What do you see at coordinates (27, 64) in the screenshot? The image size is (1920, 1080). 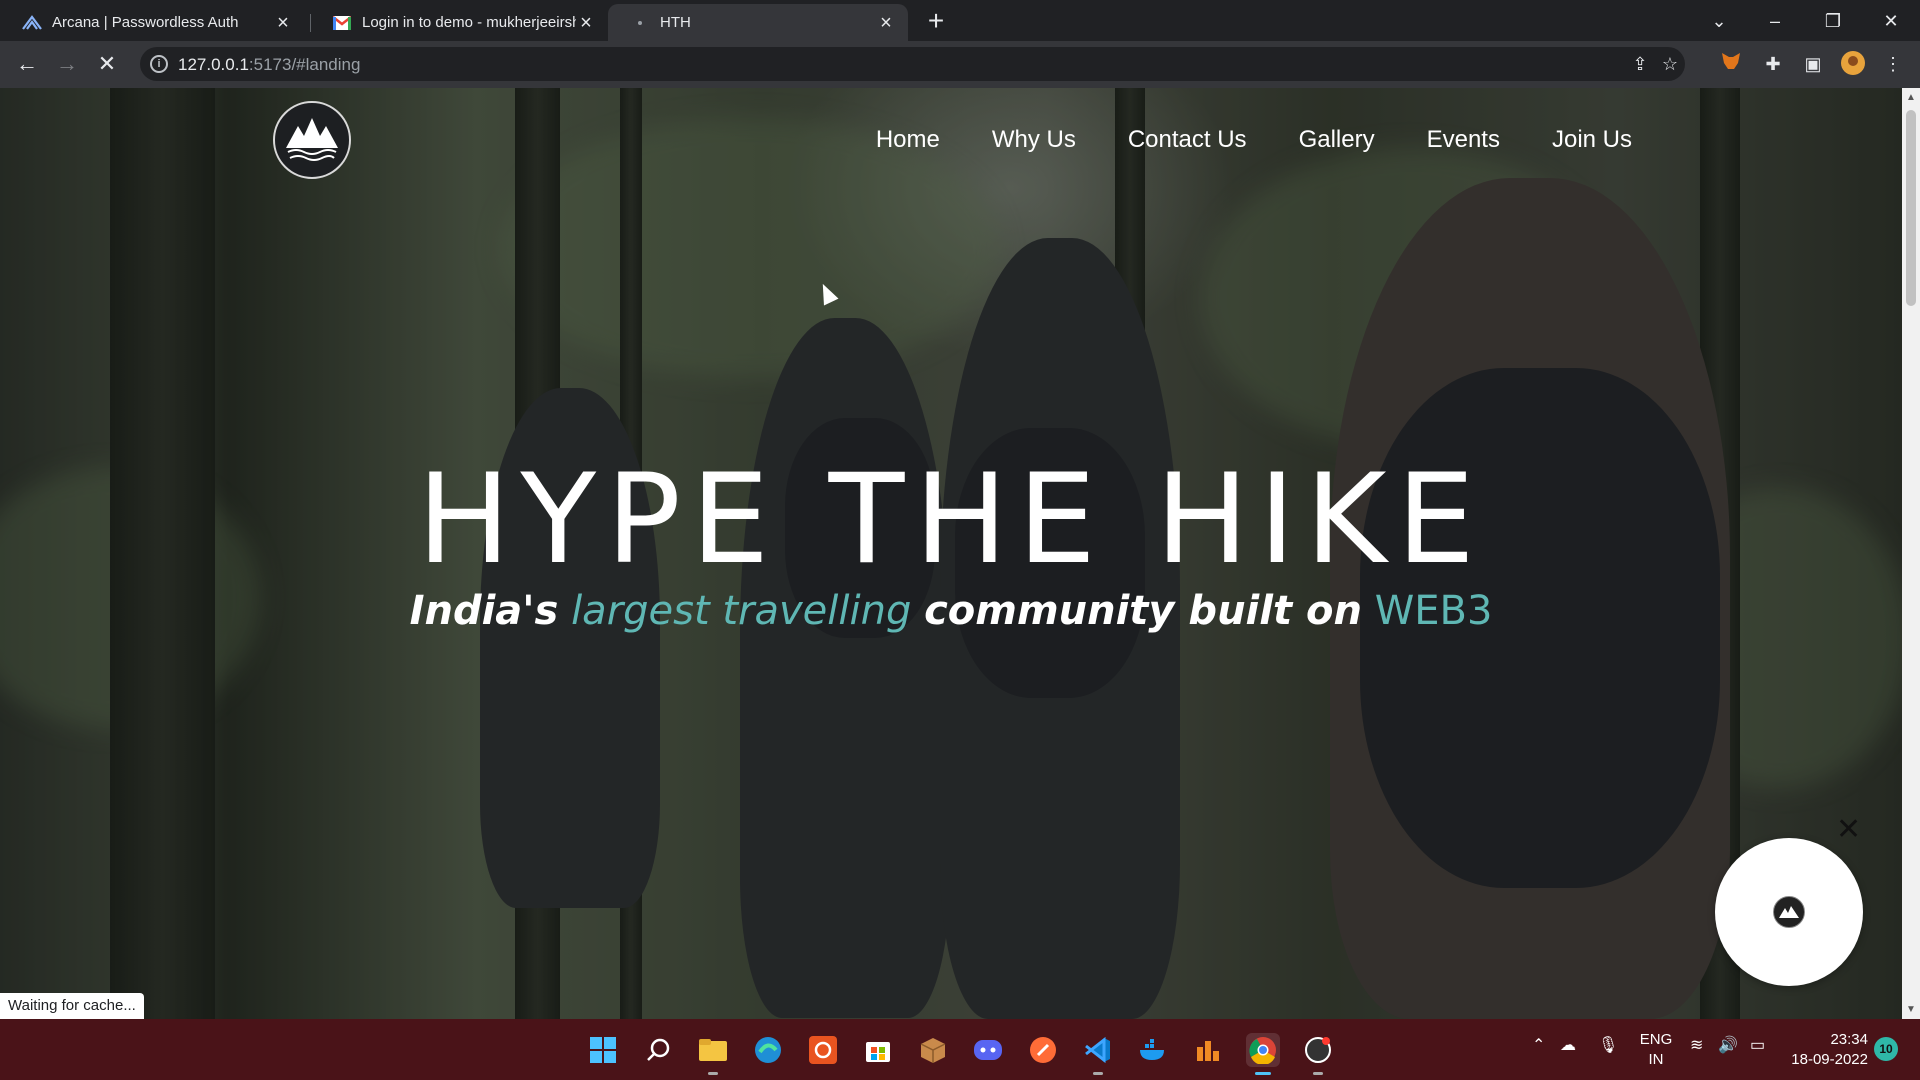 I see `back-icon: ←` at bounding box center [27, 64].